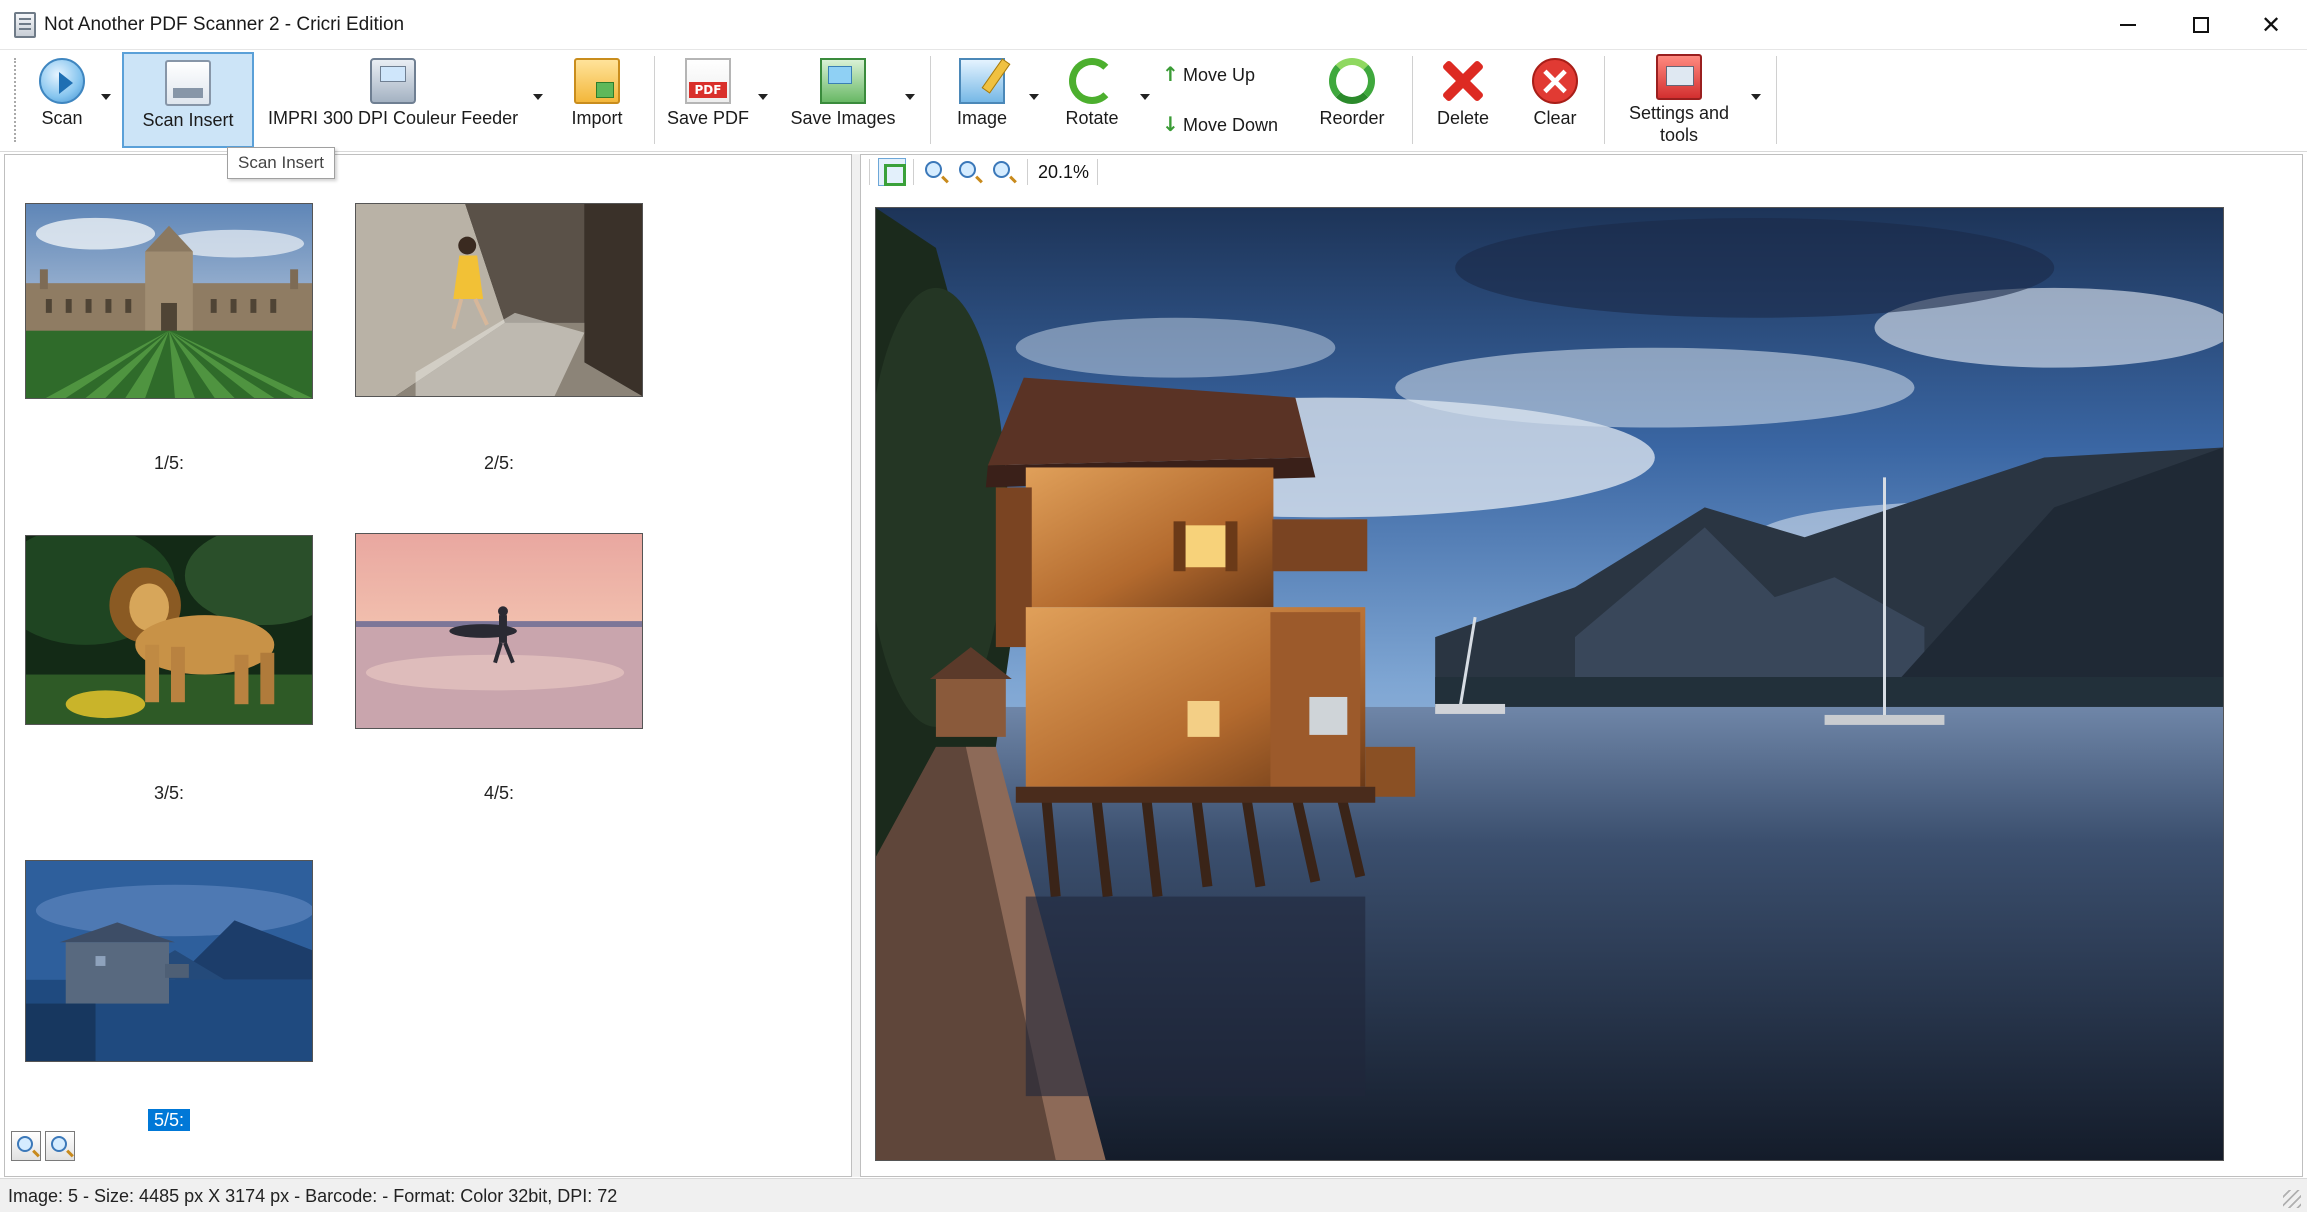 This screenshot has width=2307, height=1212. I want to click on image-dropdown-icon, so click(1034, 97).